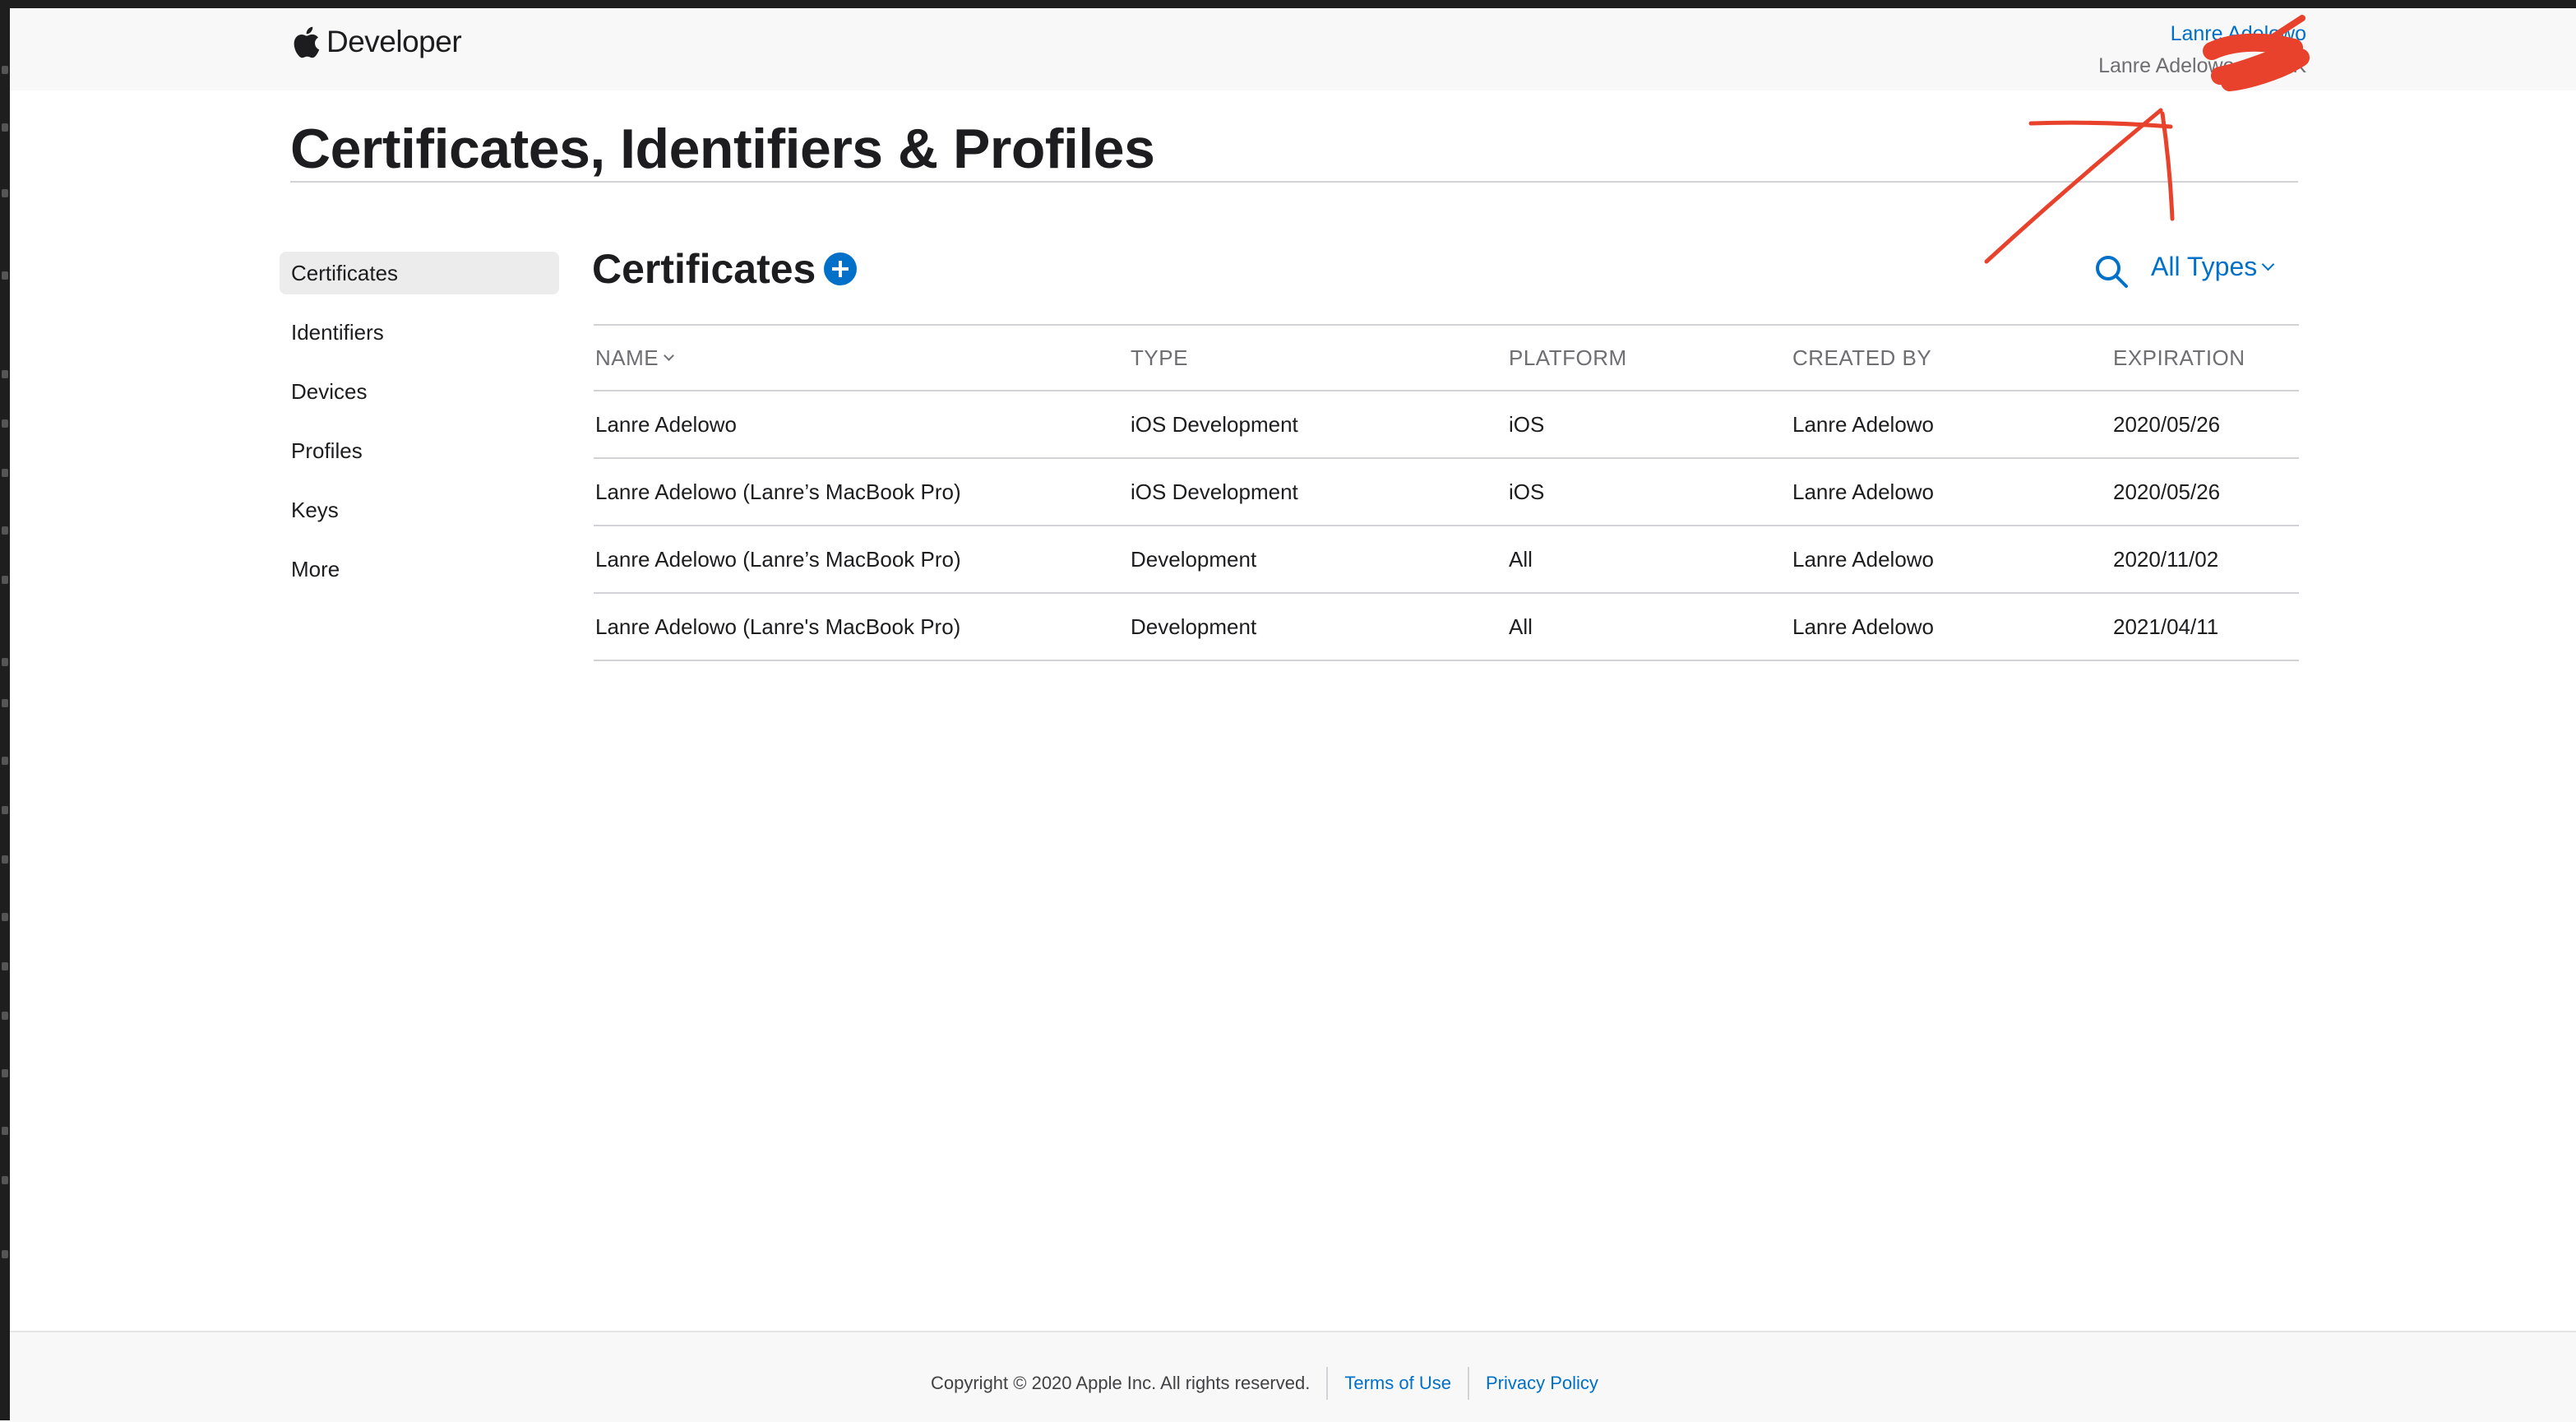  What do you see at coordinates (1541, 1384) in the screenshot?
I see `privacy-policy-link: Privacy Policy` at bounding box center [1541, 1384].